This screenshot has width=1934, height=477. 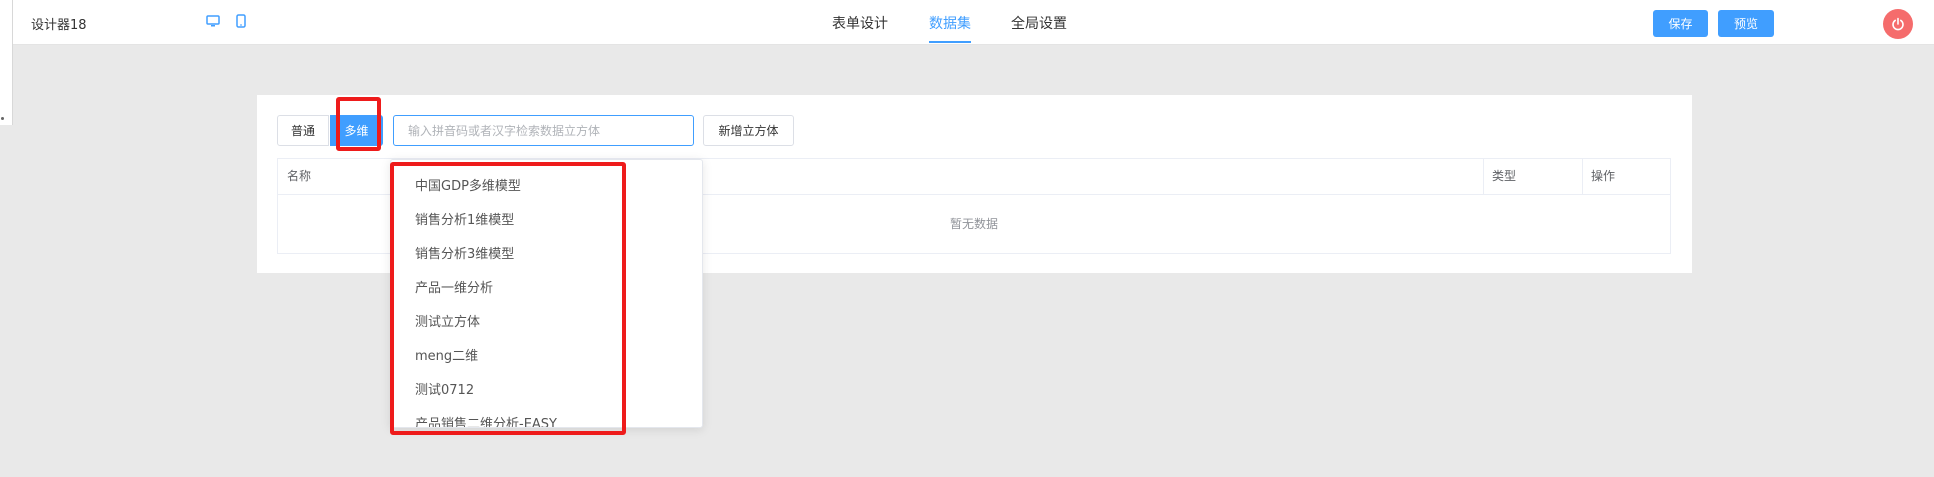 What do you see at coordinates (447, 320) in the screenshot?
I see `dropdown-option: 测试立方体` at bounding box center [447, 320].